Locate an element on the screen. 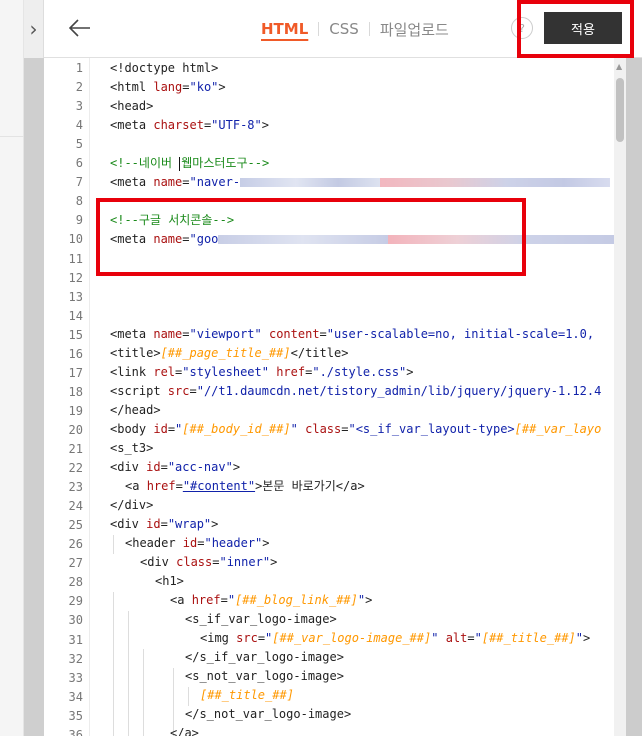 The height and width of the screenshot is (736, 642). line-number: 21 is located at coordinates (75, 449).